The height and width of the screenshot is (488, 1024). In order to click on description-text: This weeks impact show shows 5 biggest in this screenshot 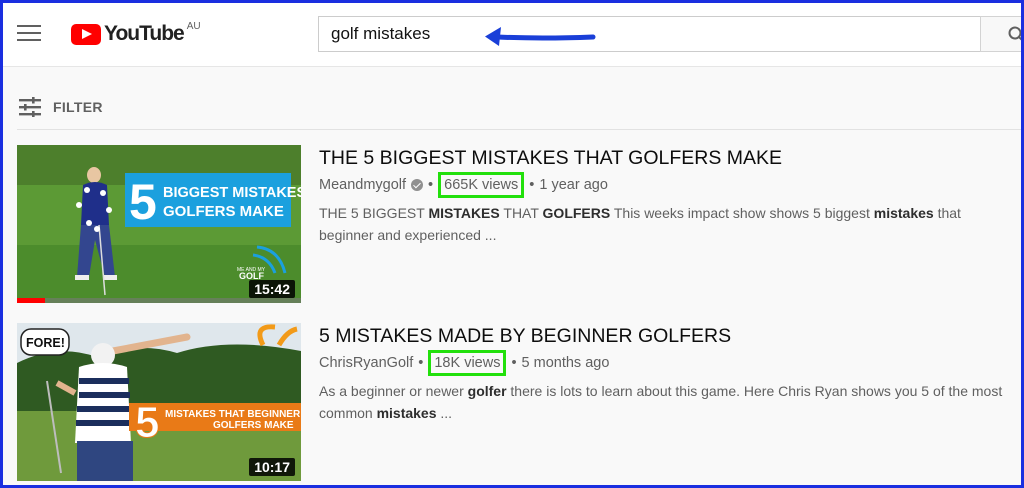, I will do `click(742, 213)`.